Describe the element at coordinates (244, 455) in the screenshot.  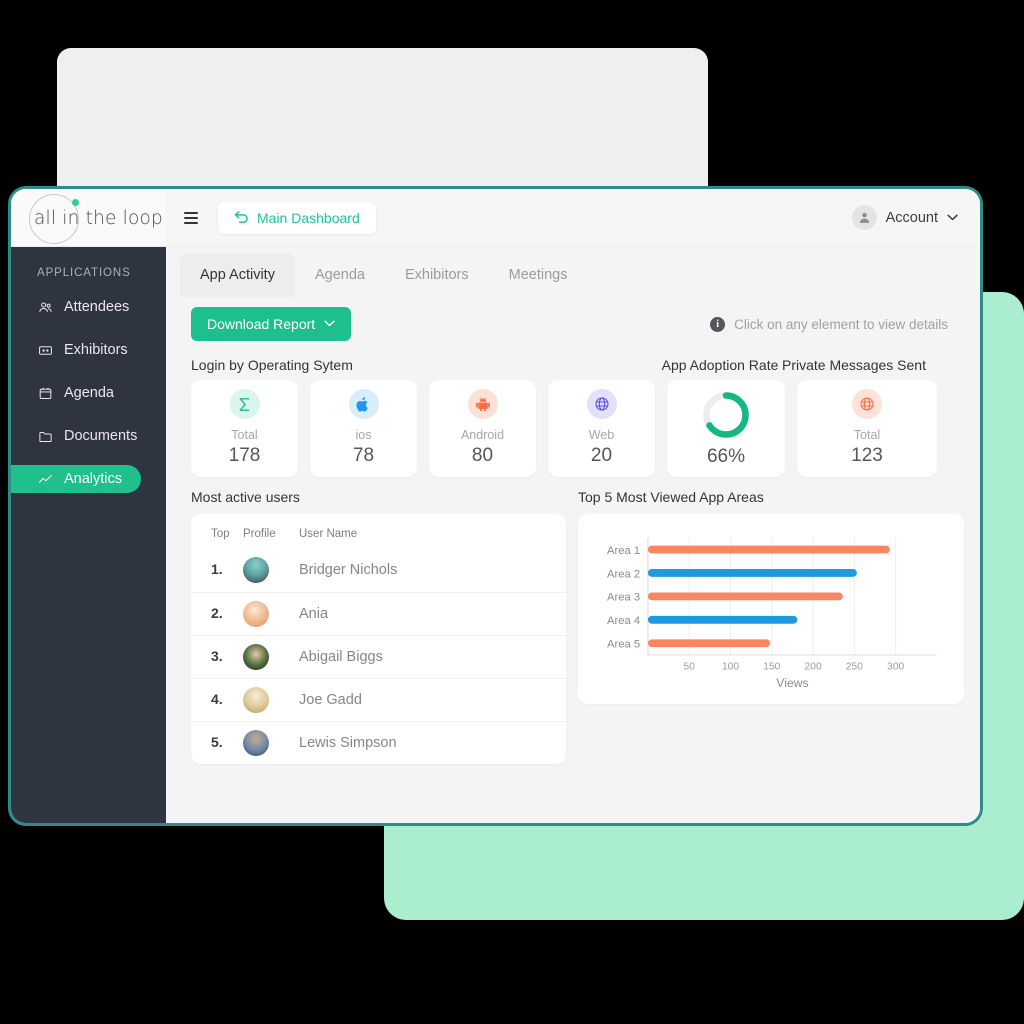
I see `stat-value: 178` at that location.